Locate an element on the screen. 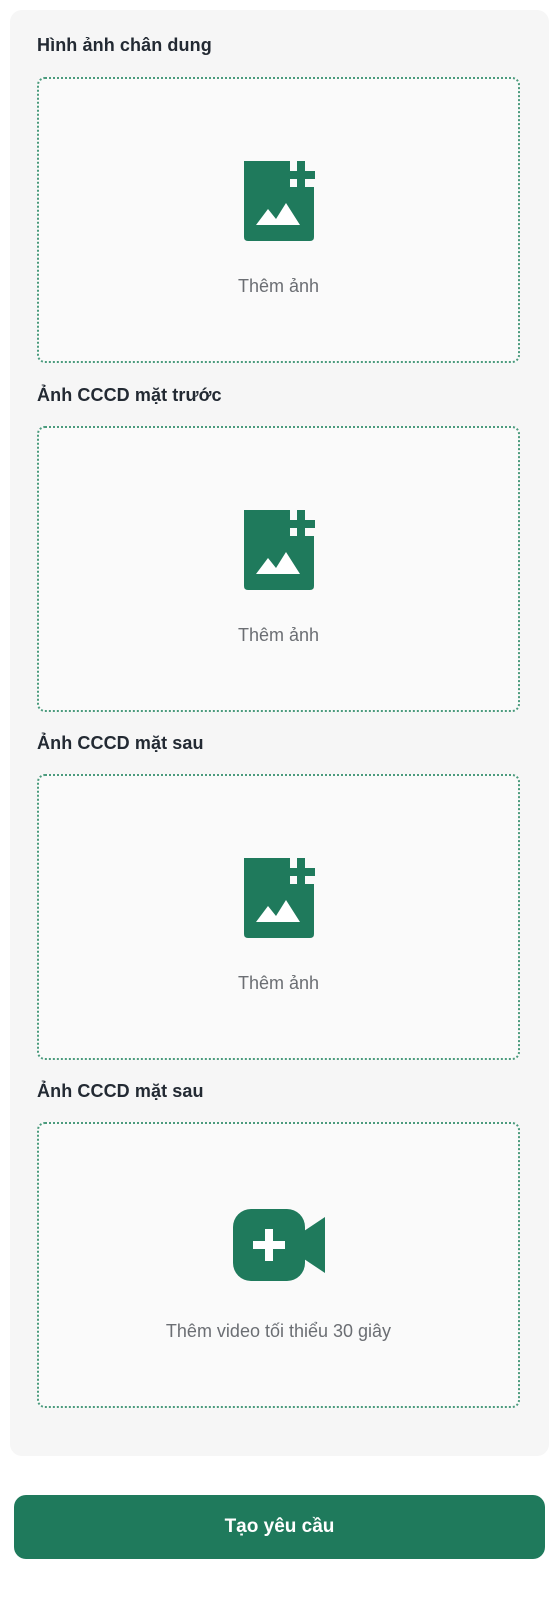  id-card-back-video-title: Ảnh CCCD mặt sau is located at coordinates (120, 1091).